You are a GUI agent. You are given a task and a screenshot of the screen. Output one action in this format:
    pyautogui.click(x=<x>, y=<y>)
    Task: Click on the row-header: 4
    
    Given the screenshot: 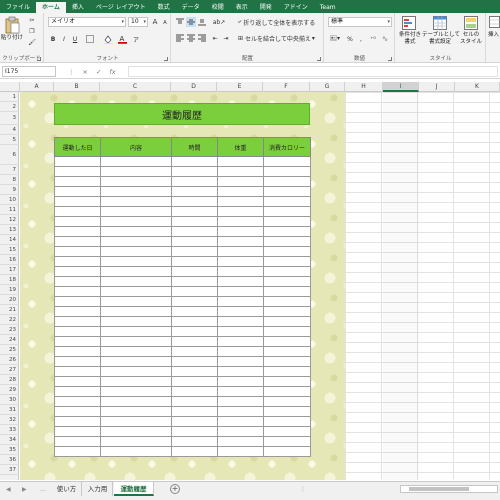 What is the action you would take?
    pyautogui.click(x=9, y=130)
    